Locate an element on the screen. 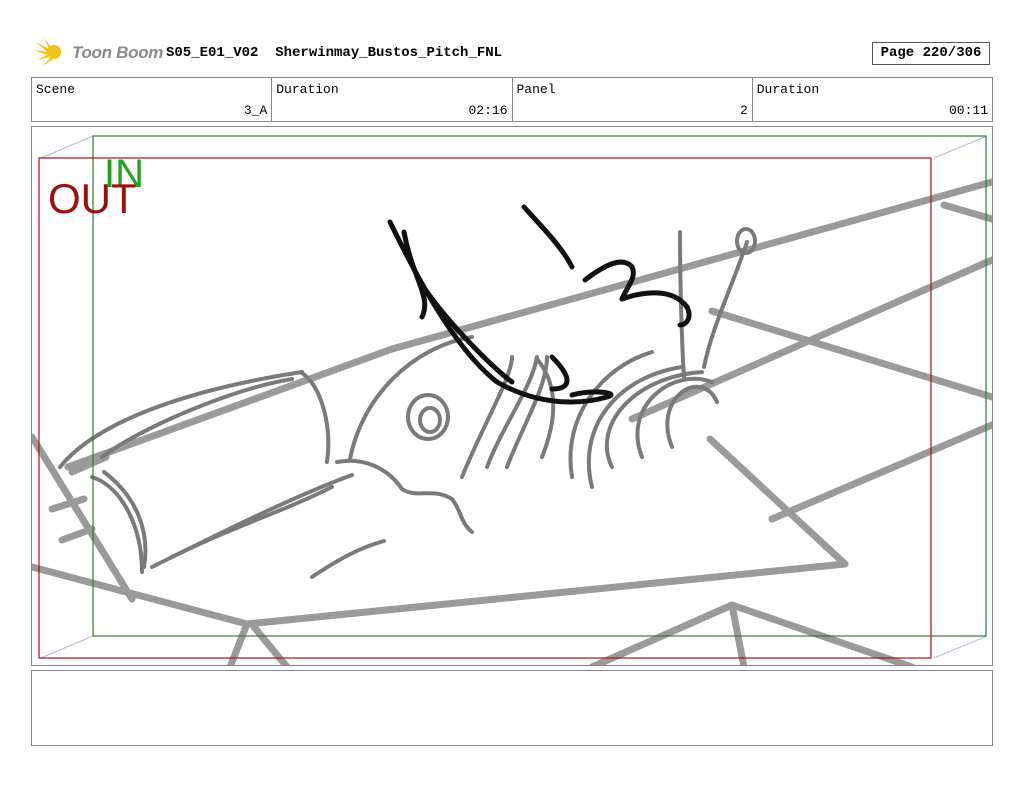  scene-label: Scene is located at coordinates (56, 89).